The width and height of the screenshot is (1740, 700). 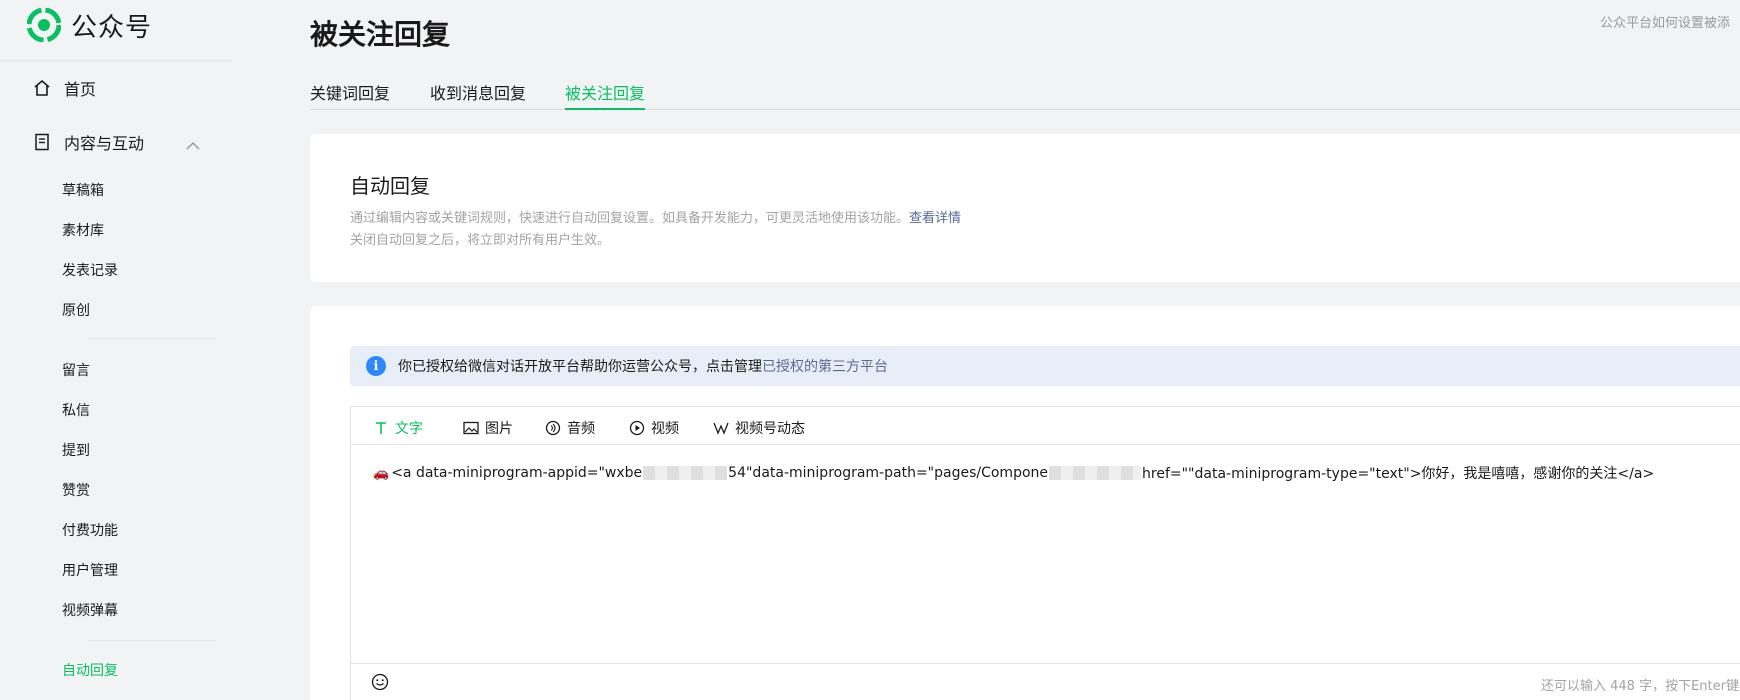 I want to click on tool-label: 视频号动态, so click(x=770, y=429).